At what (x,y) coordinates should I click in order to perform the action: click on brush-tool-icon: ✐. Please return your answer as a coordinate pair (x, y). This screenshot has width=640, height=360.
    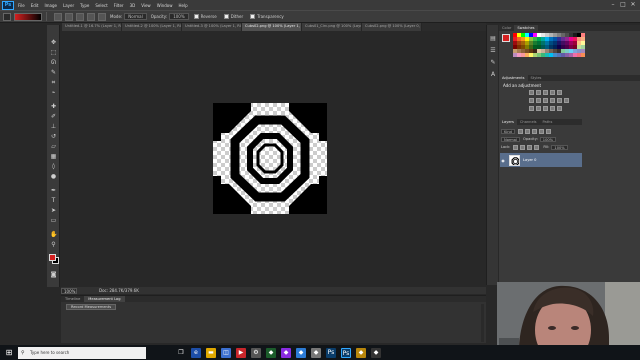
    Looking at the image, I should click on (53, 116).